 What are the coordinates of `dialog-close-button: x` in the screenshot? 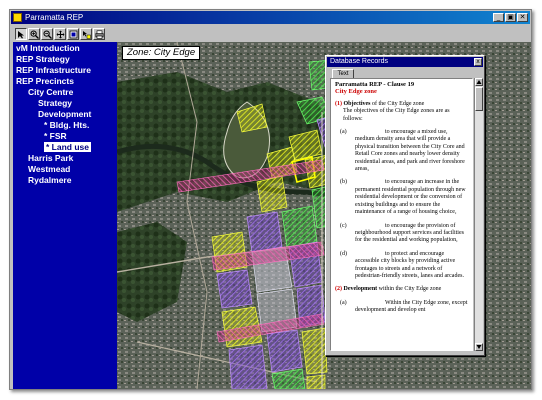 It's located at (478, 62).